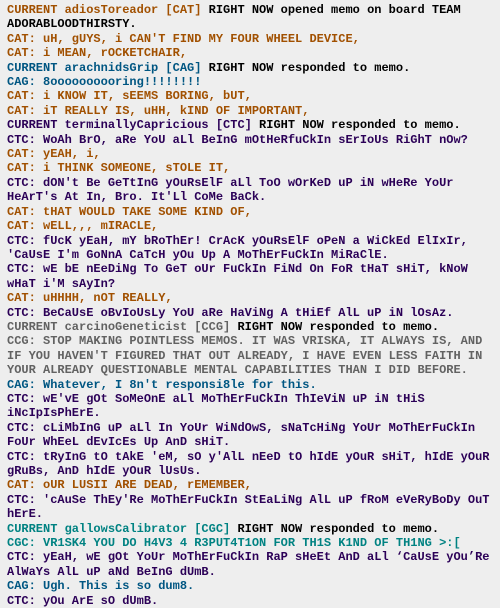 Image resolution: width=500 pixels, height=608 pixels. Describe the element at coordinates (129, 125) in the screenshot. I see `event-user: CURRENT terminallyCapricious [CTC]` at that location.